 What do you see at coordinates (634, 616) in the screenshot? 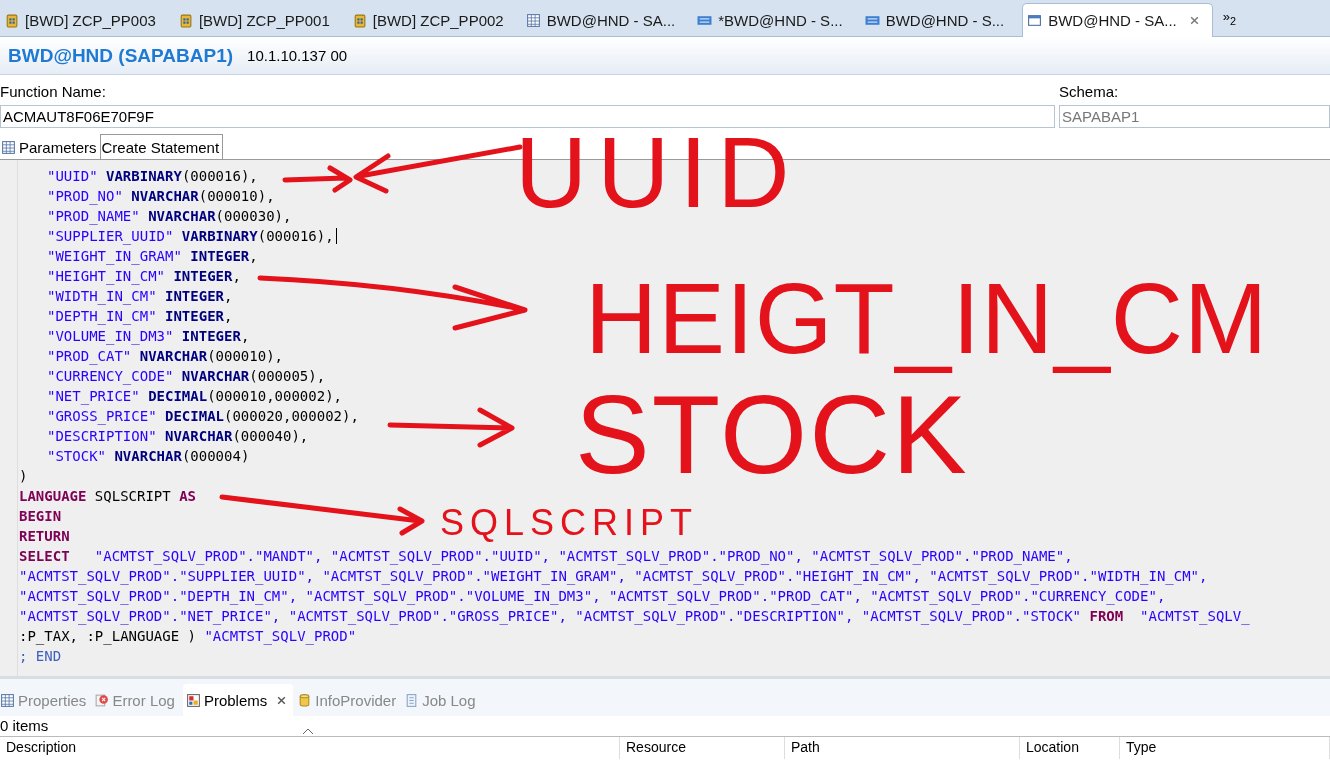
I see `code-line: "ACMTST_SQLV_PROD"."NET_PRICE", "ACMTST_SQLV_PROD"."GROSS_PRICE", "ACMTST_SQLV_PROD"."DESCRIPTION", "ACMTST_SQLV_PROD"."STOCK" FROM "ACMTST_SQLV_` at bounding box center [634, 616].